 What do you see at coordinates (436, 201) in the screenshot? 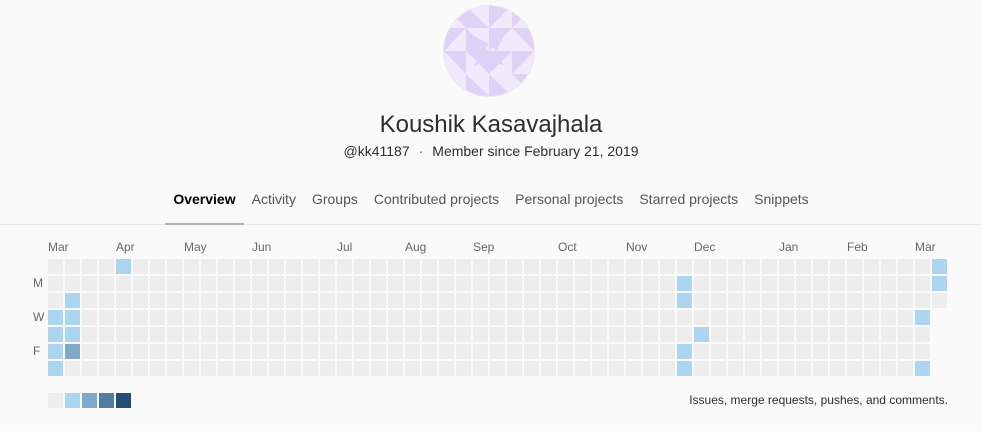
I see `tab-contributed-projects: Contributed projects` at bounding box center [436, 201].